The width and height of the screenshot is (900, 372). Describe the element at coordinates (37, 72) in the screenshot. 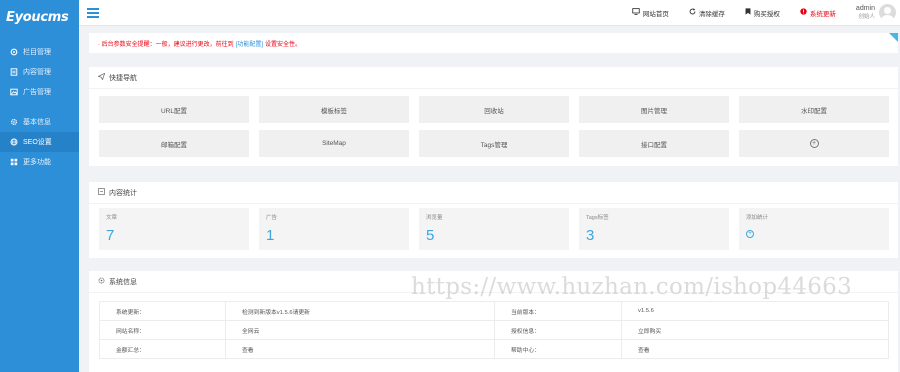

I see `sidebar-item-label: 内容管理` at that location.